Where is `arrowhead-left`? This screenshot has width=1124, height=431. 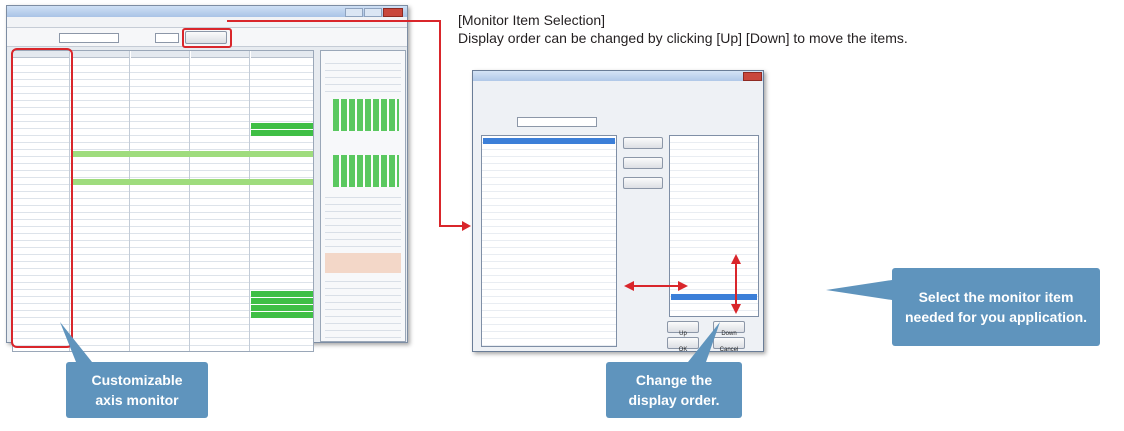
arrowhead-left is located at coordinates (629, 286).